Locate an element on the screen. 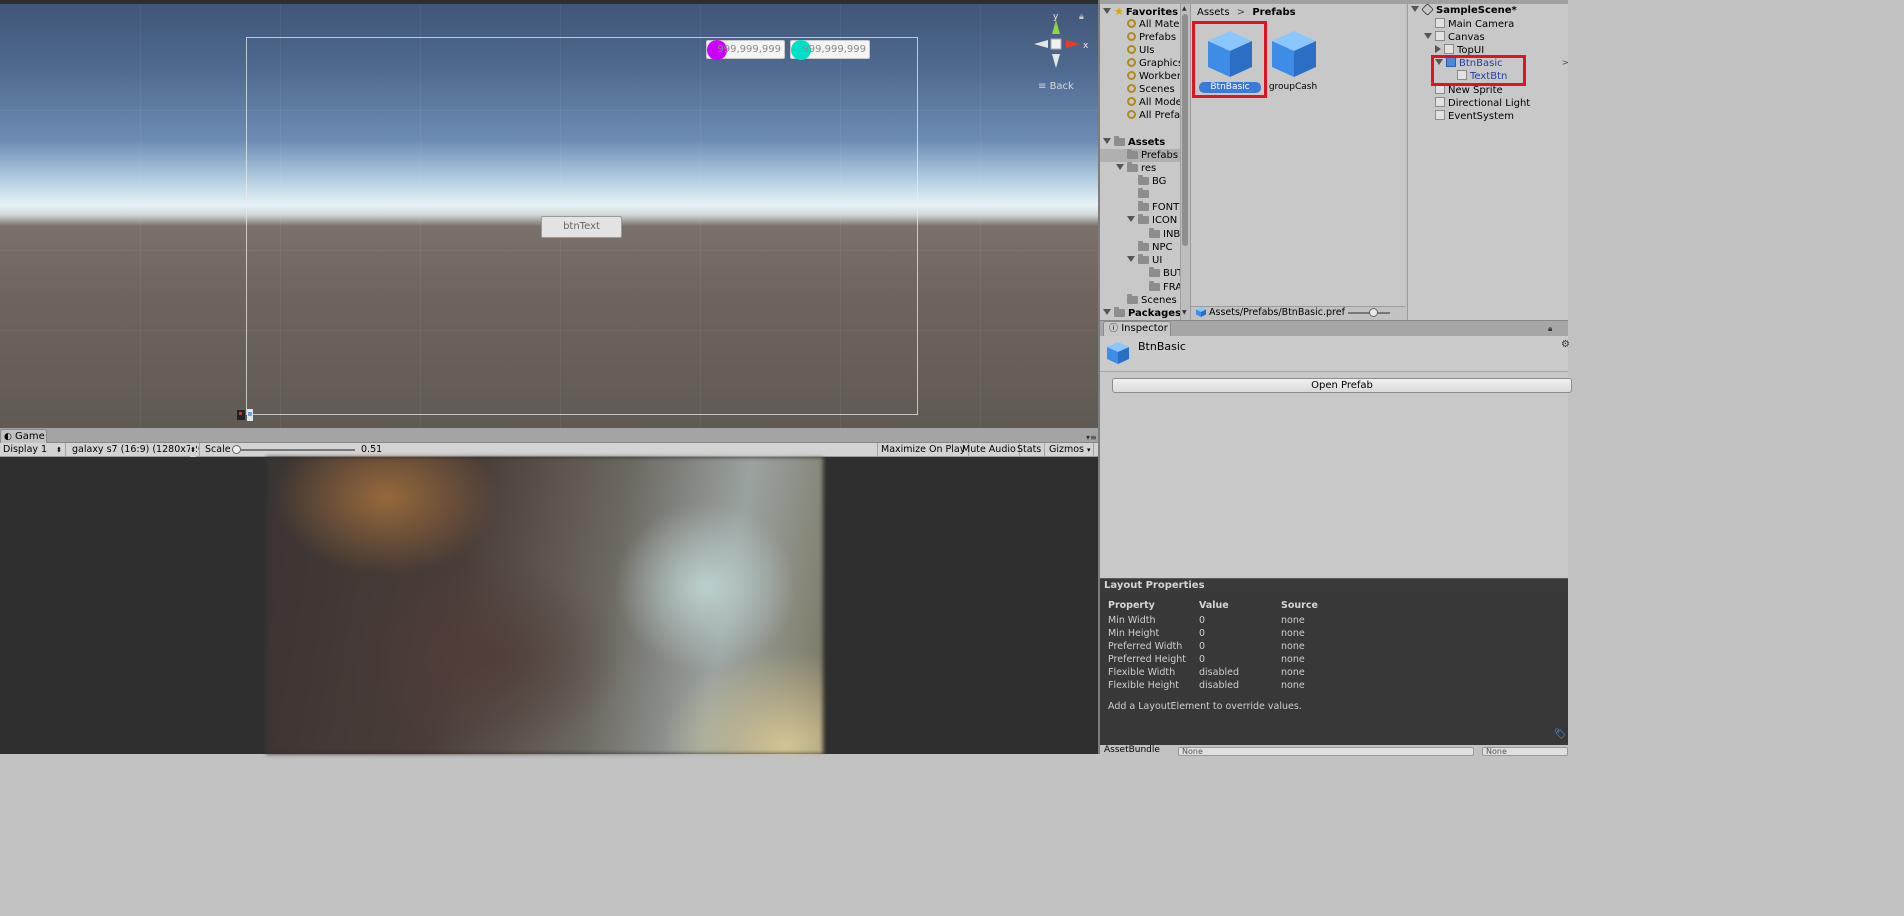 This screenshot has width=1904, height=916. favorites-header: ★ Favorites is located at coordinates (1140, 11).